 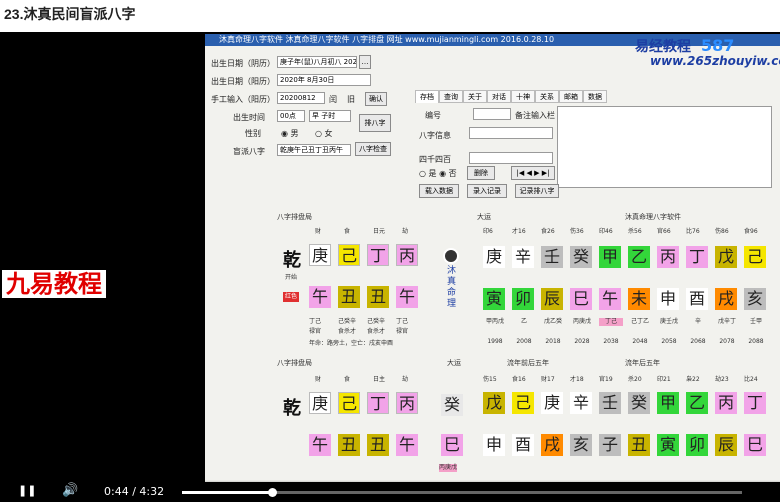 What do you see at coordinates (639, 403) in the screenshot?
I see `flow-stem: 癸` at bounding box center [639, 403].